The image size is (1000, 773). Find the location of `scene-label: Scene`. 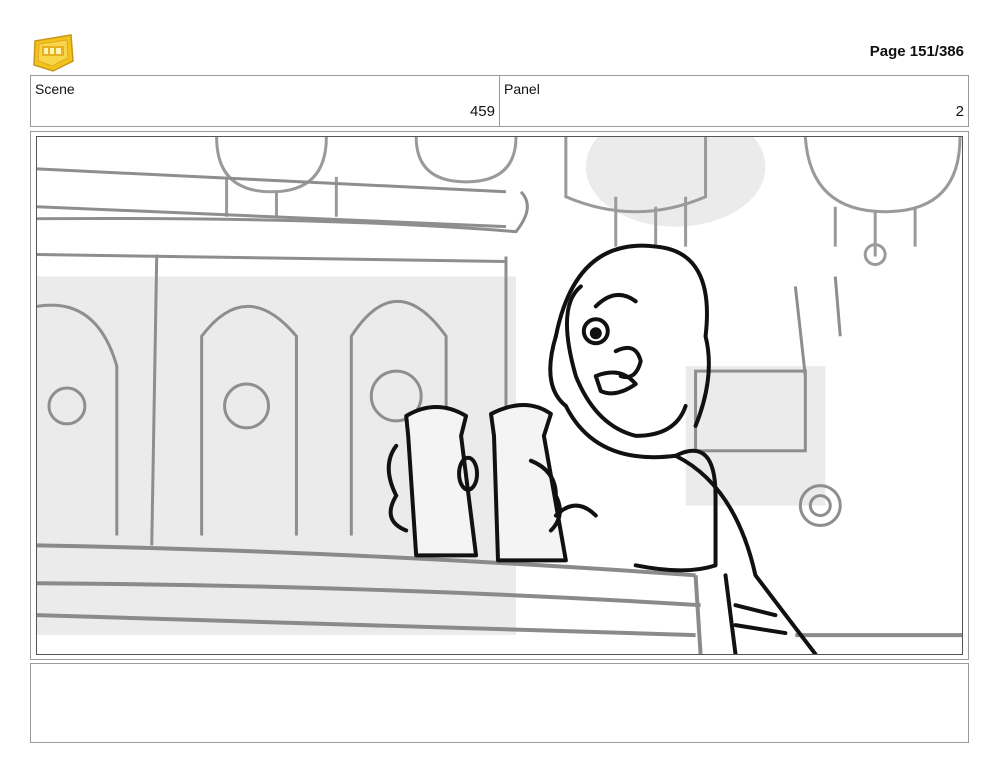

scene-label: Scene is located at coordinates (55, 89).